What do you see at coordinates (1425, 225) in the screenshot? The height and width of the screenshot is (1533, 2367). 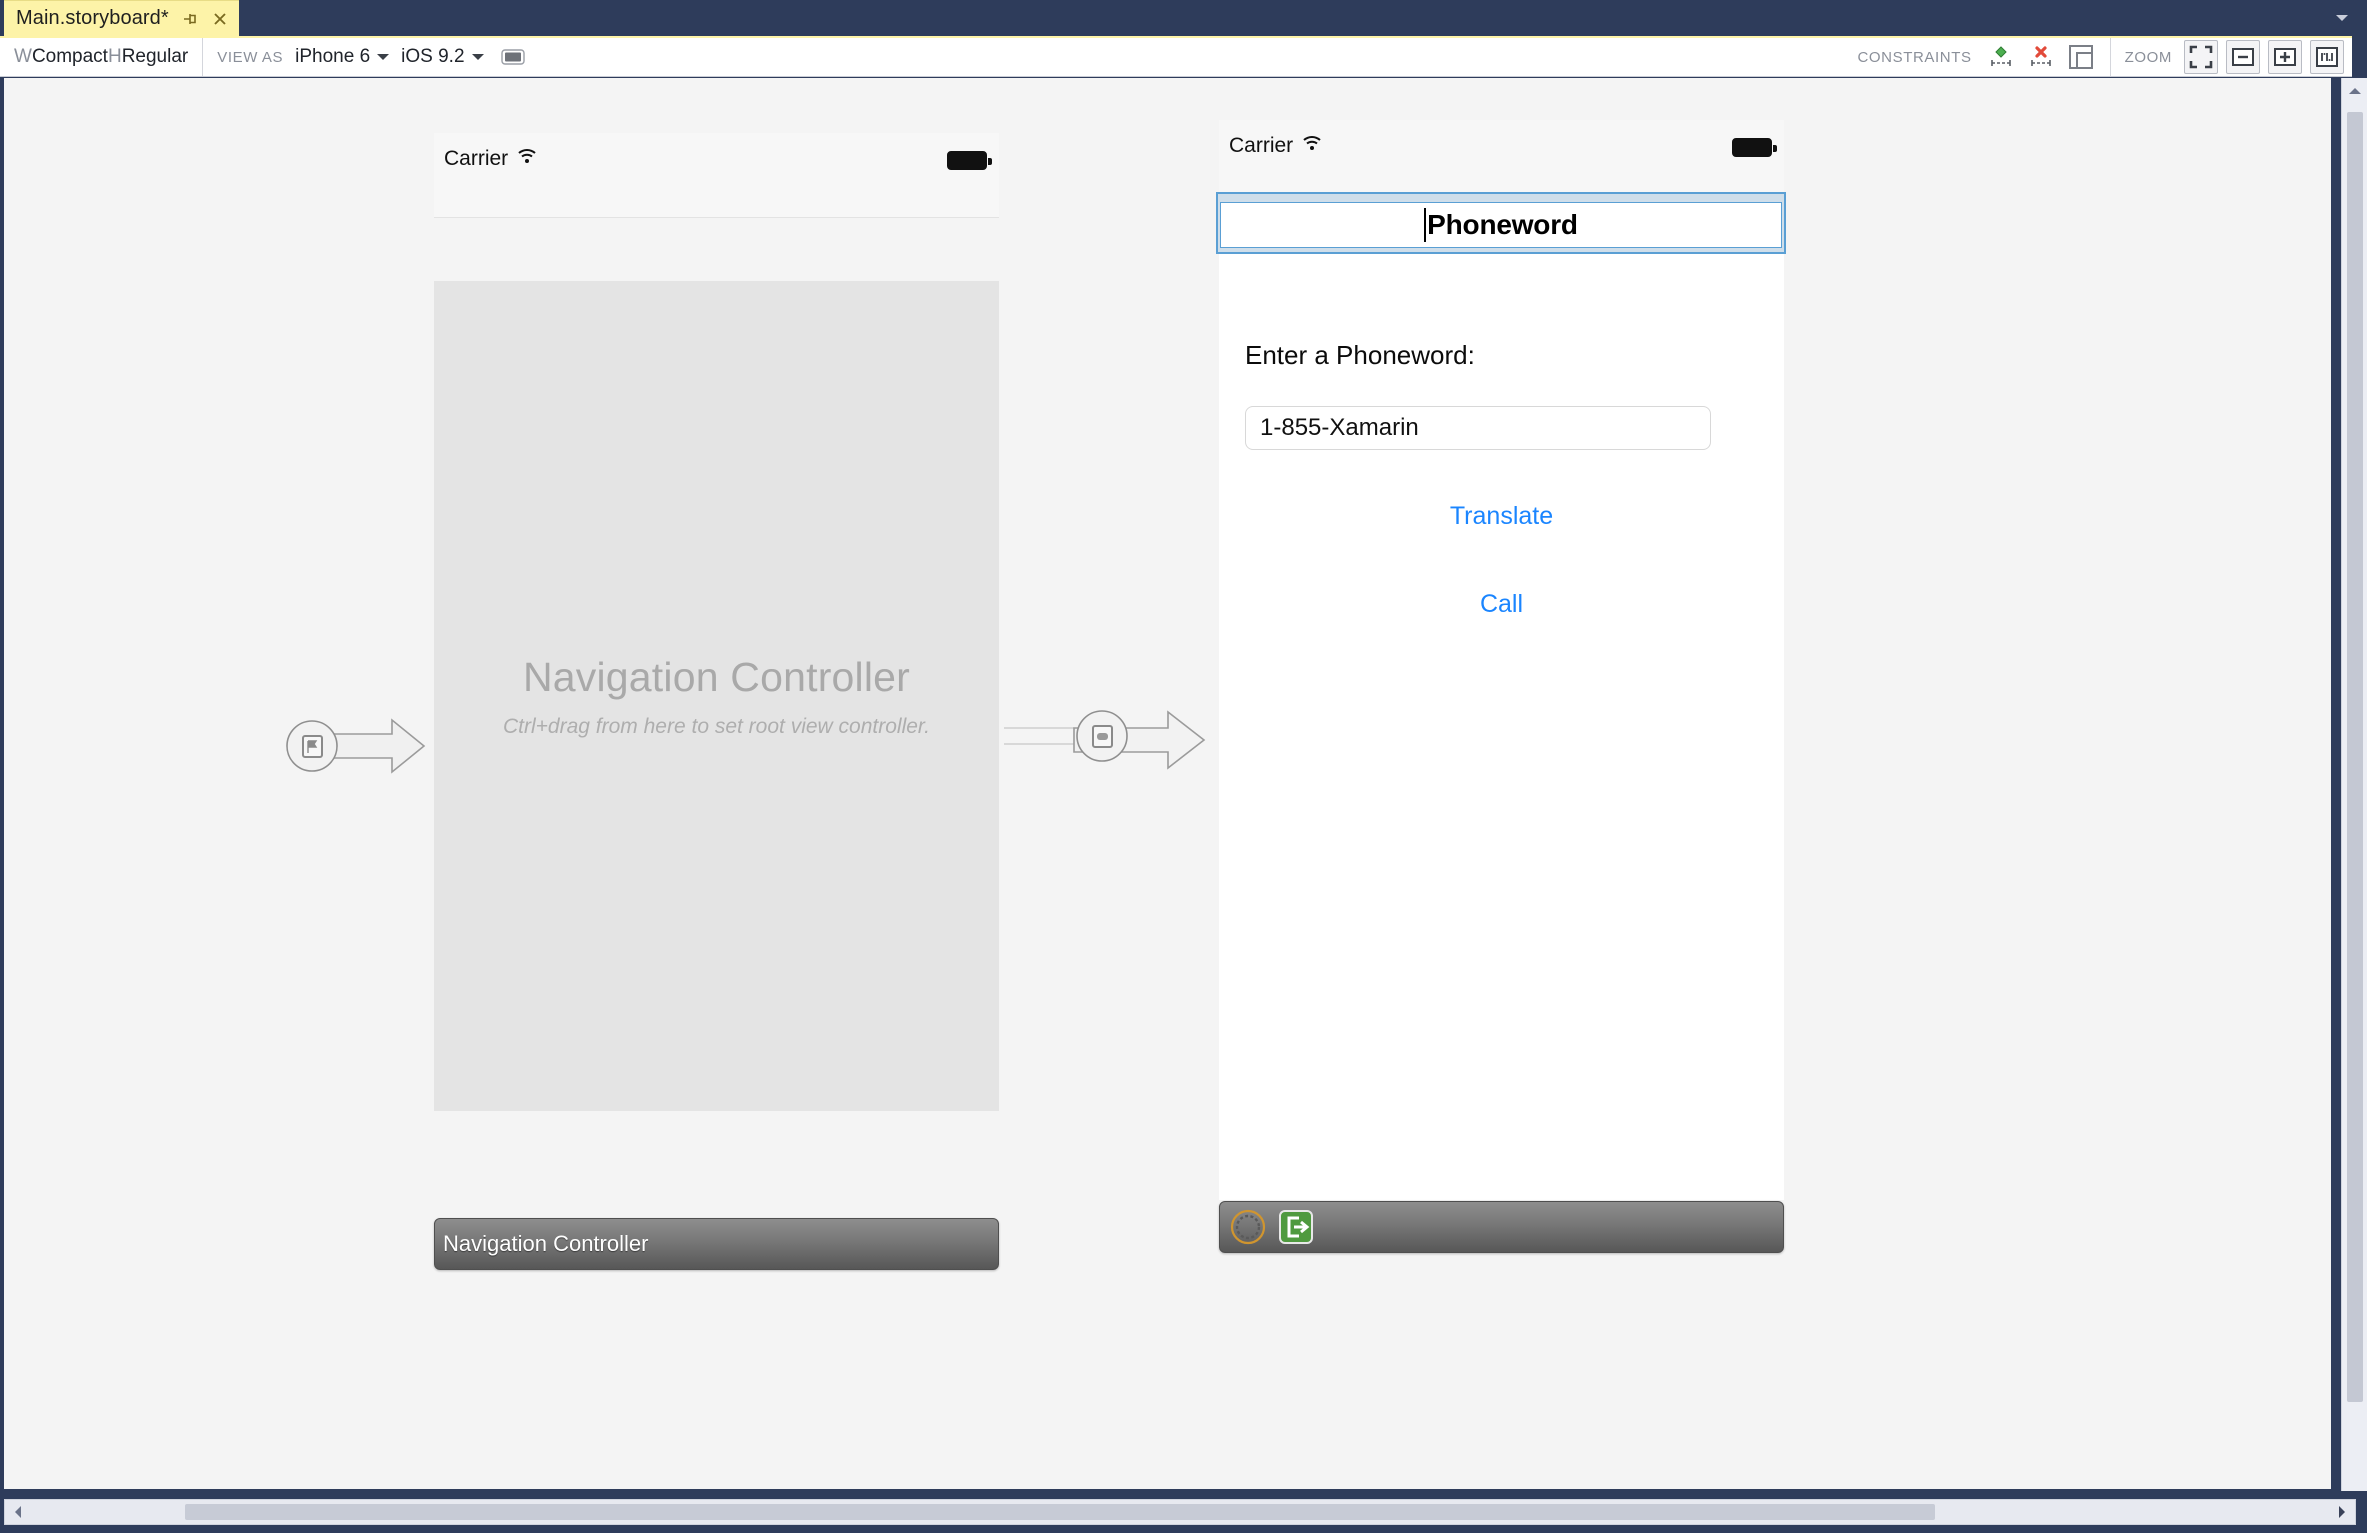 I see `text-cursor` at bounding box center [1425, 225].